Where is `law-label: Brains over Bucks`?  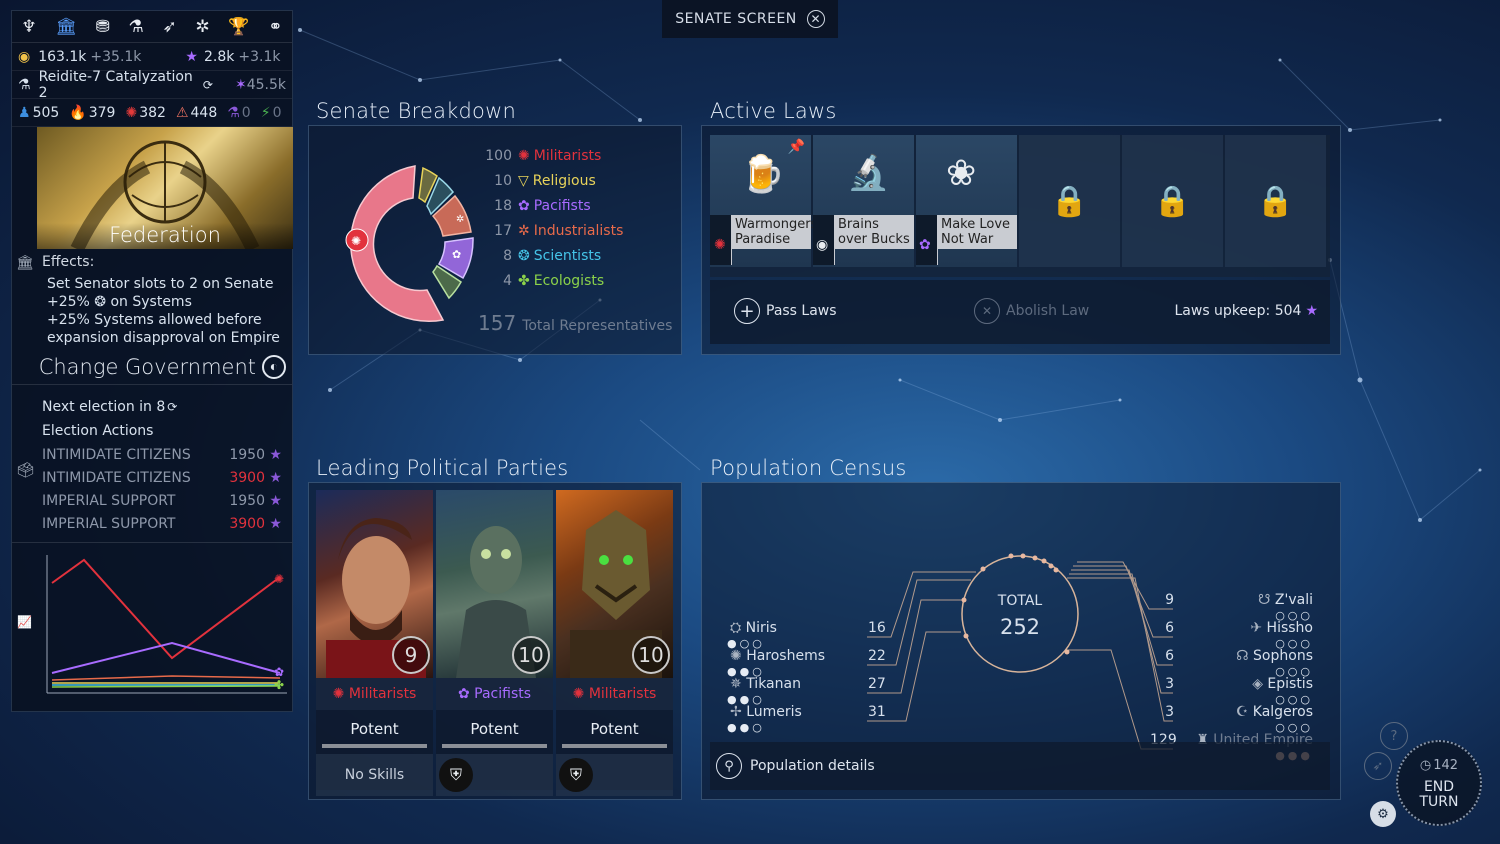 law-label: Brains over Bucks is located at coordinates (874, 232).